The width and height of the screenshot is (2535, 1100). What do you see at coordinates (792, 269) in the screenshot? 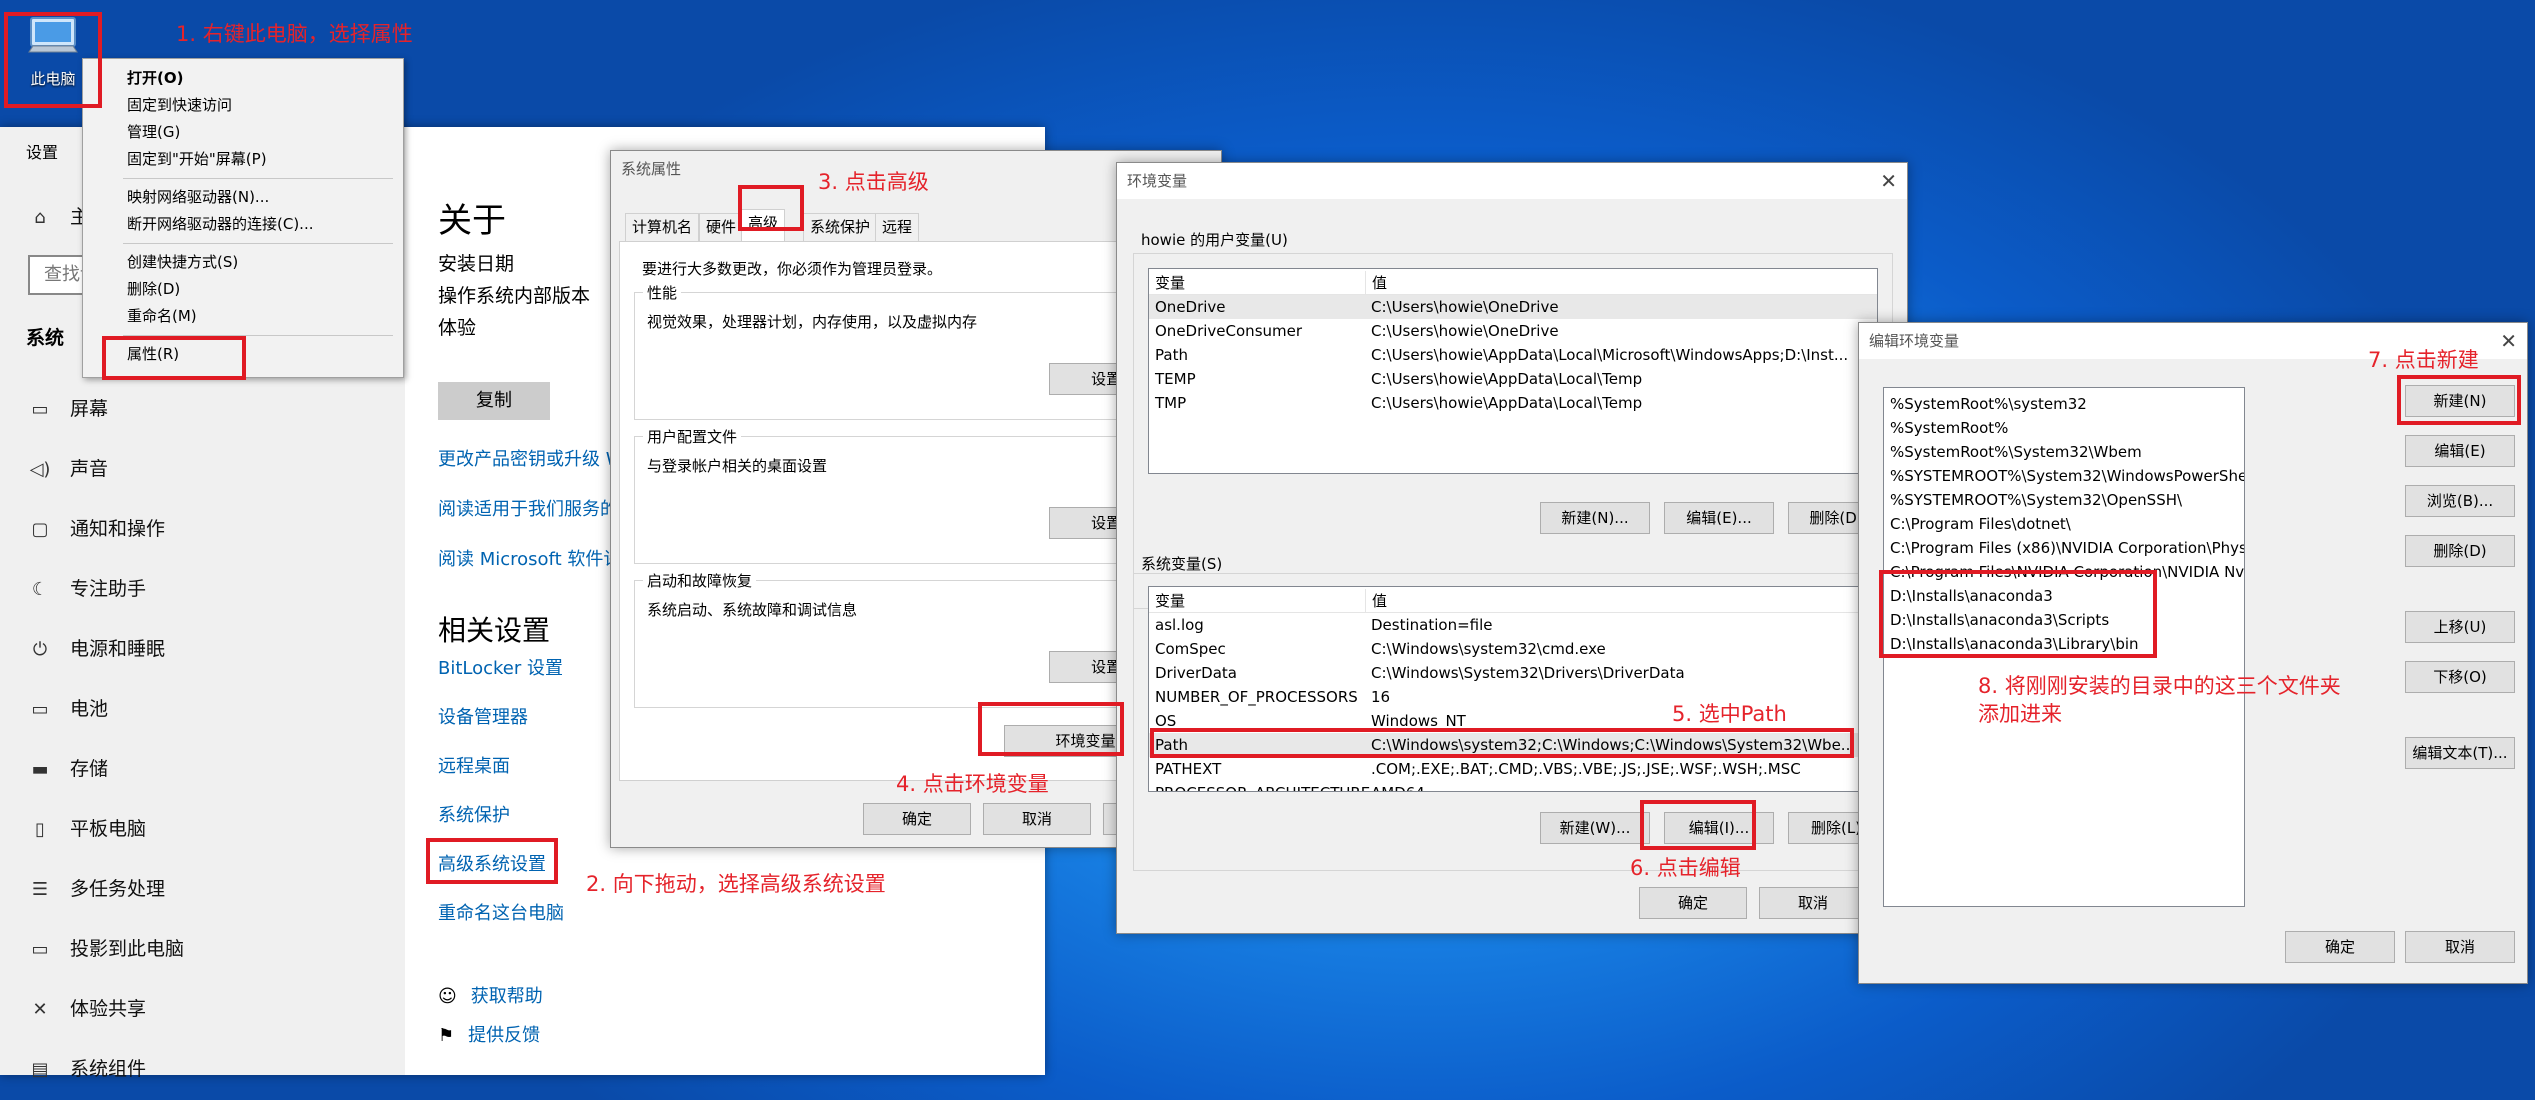
I see `admin-note: 要进行大多数更改，你必须作为管理员登录。` at bounding box center [792, 269].